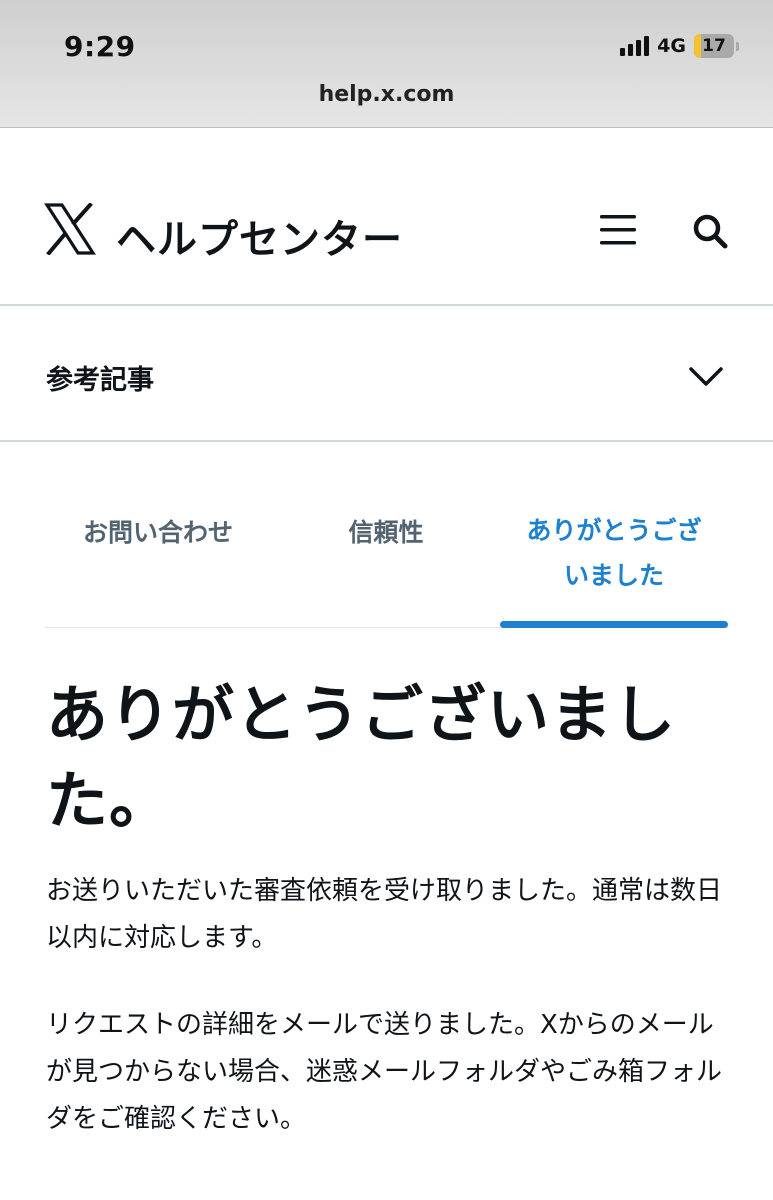  I want to click on x-logo-icon, so click(70, 229).